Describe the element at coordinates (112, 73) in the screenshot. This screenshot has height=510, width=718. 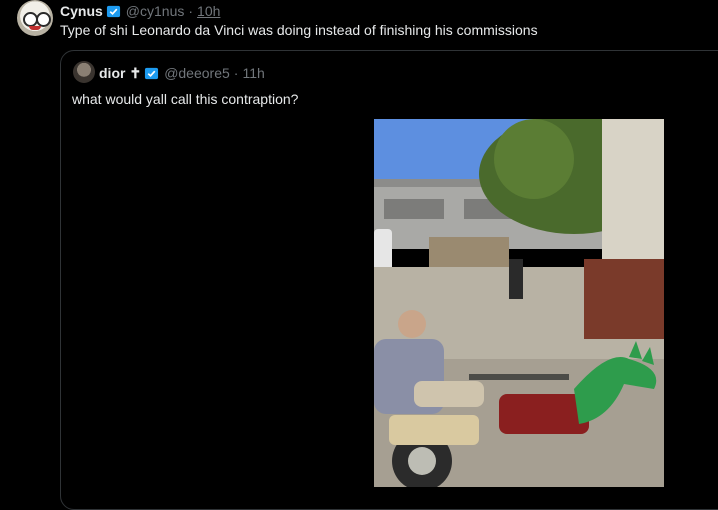
I see `quoted-author-name: dior` at that location.